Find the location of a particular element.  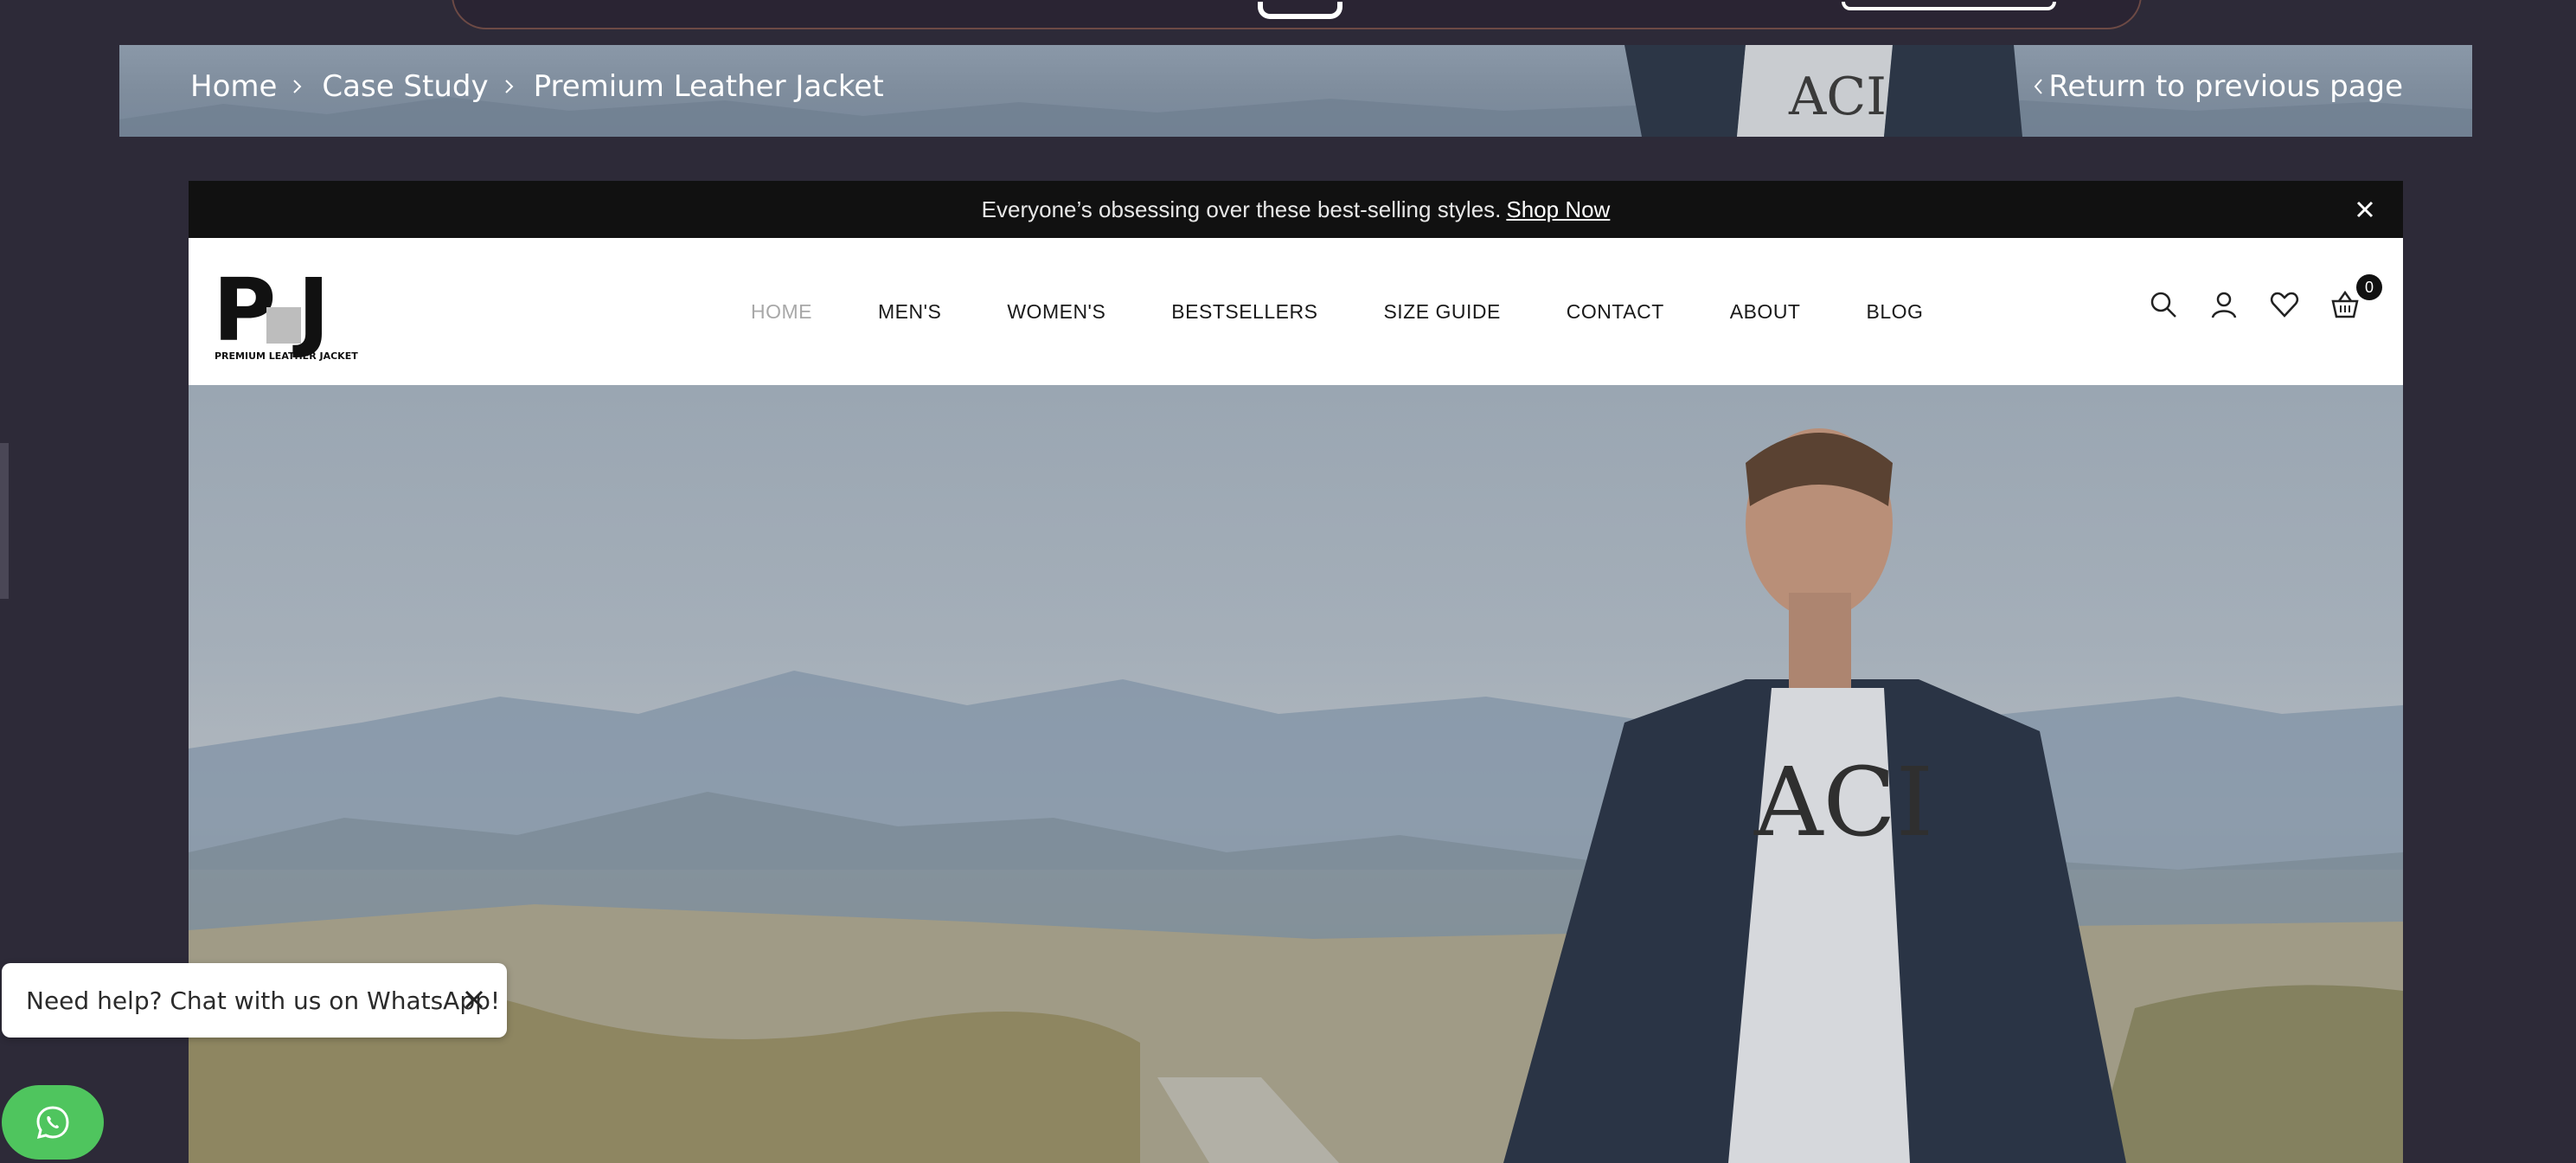

nav-contact: CONTACT is located at coordinates (1615, 312).